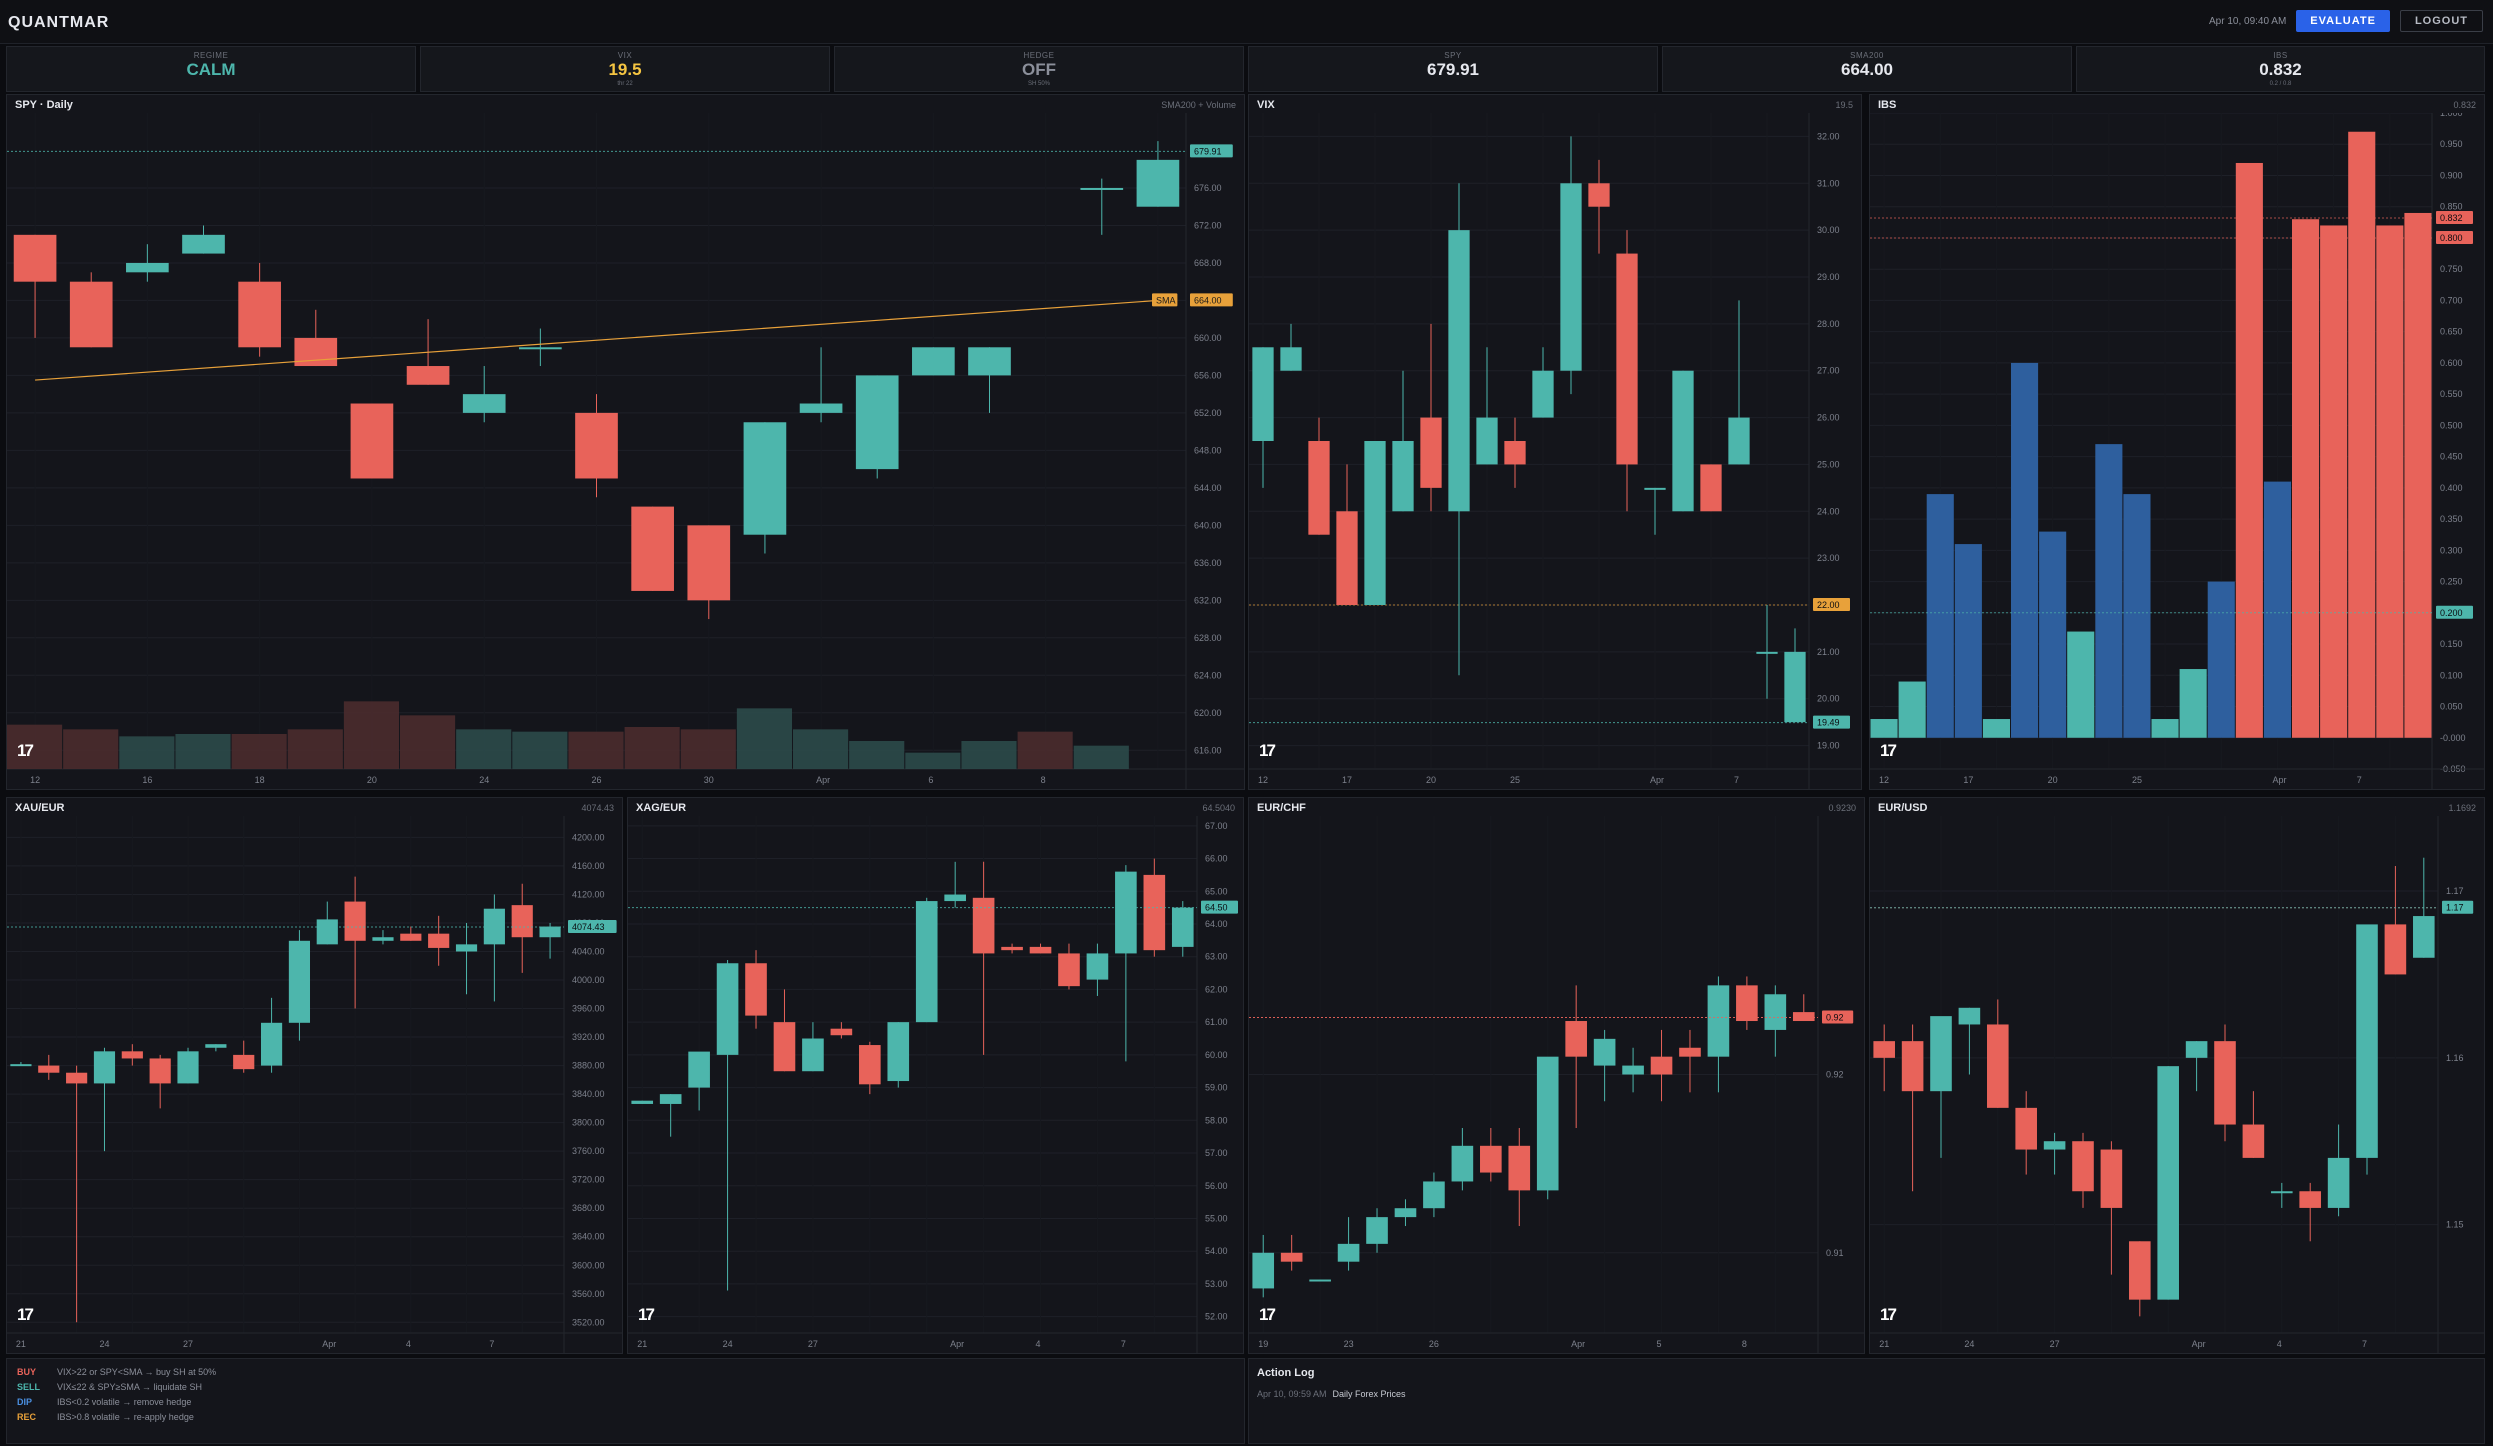  Describe the element at coordinates (1888, 750) in the screenshot. I see `tradingview-logo-icon: 17` at that location.